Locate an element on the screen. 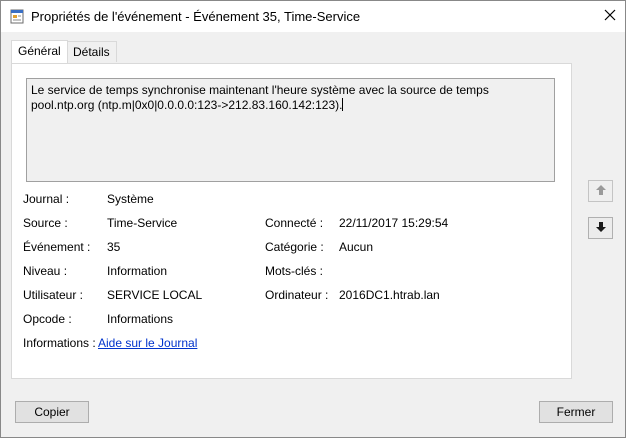  arrow-down-icon is located at coordinates (601, 228).